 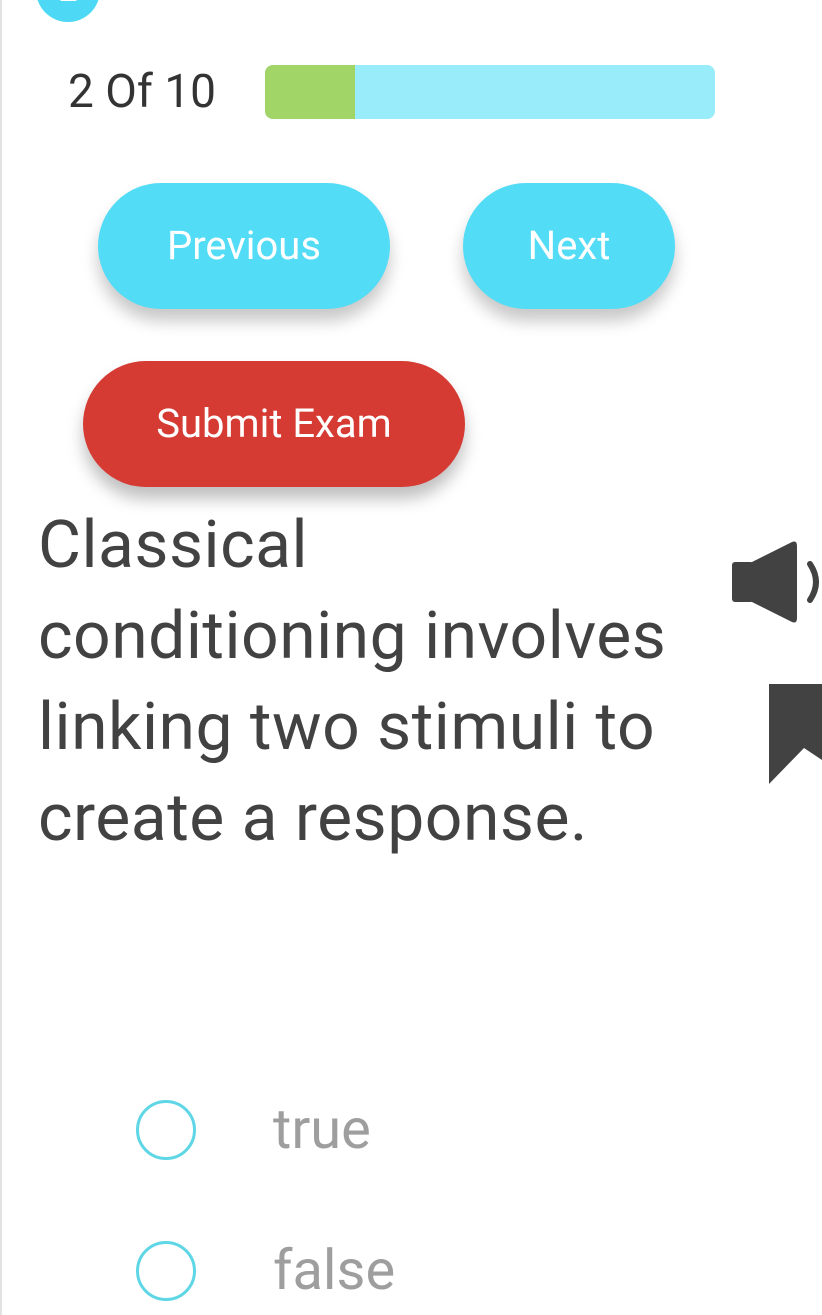 What do you see at coordinates (166, 1271) in the screenshot?
I see `radio-false` at bounding box center [166, 1271].